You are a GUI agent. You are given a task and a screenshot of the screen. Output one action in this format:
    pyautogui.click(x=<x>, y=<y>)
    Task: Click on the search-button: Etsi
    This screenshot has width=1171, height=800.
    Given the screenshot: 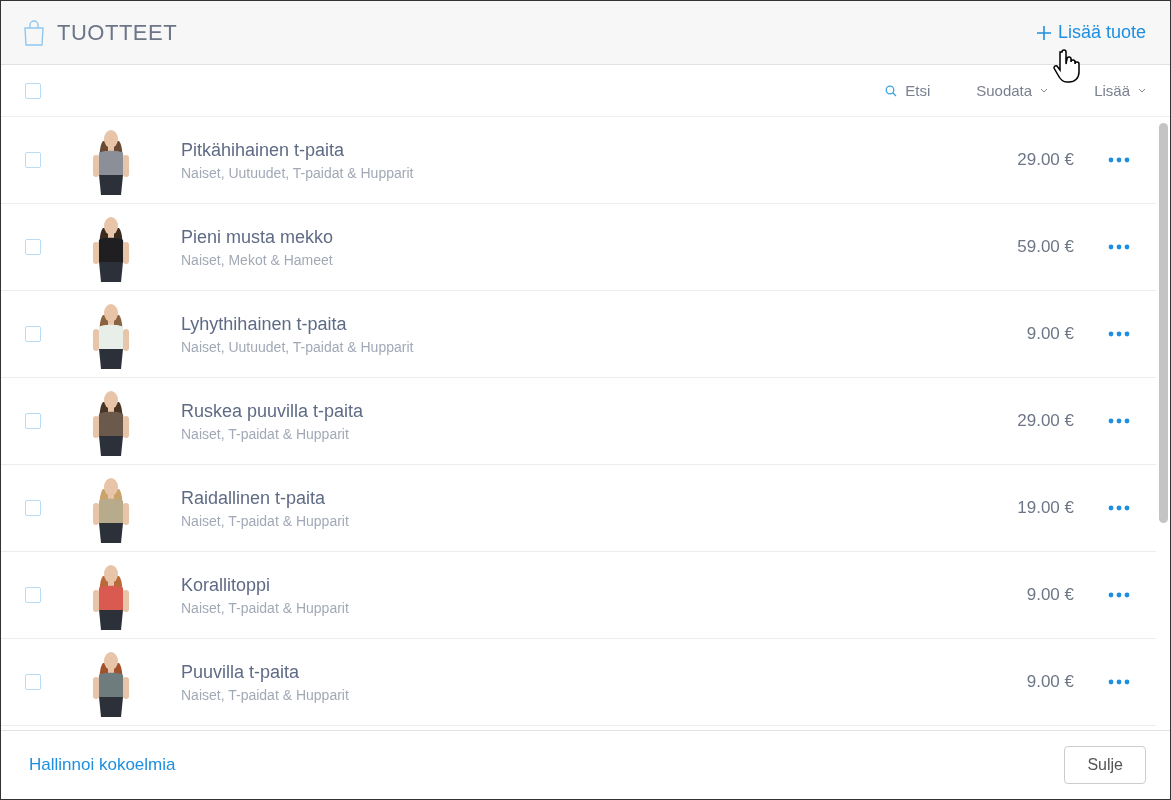 What is the action you would take?
    pyautogui.click(x=908, y=90)
    